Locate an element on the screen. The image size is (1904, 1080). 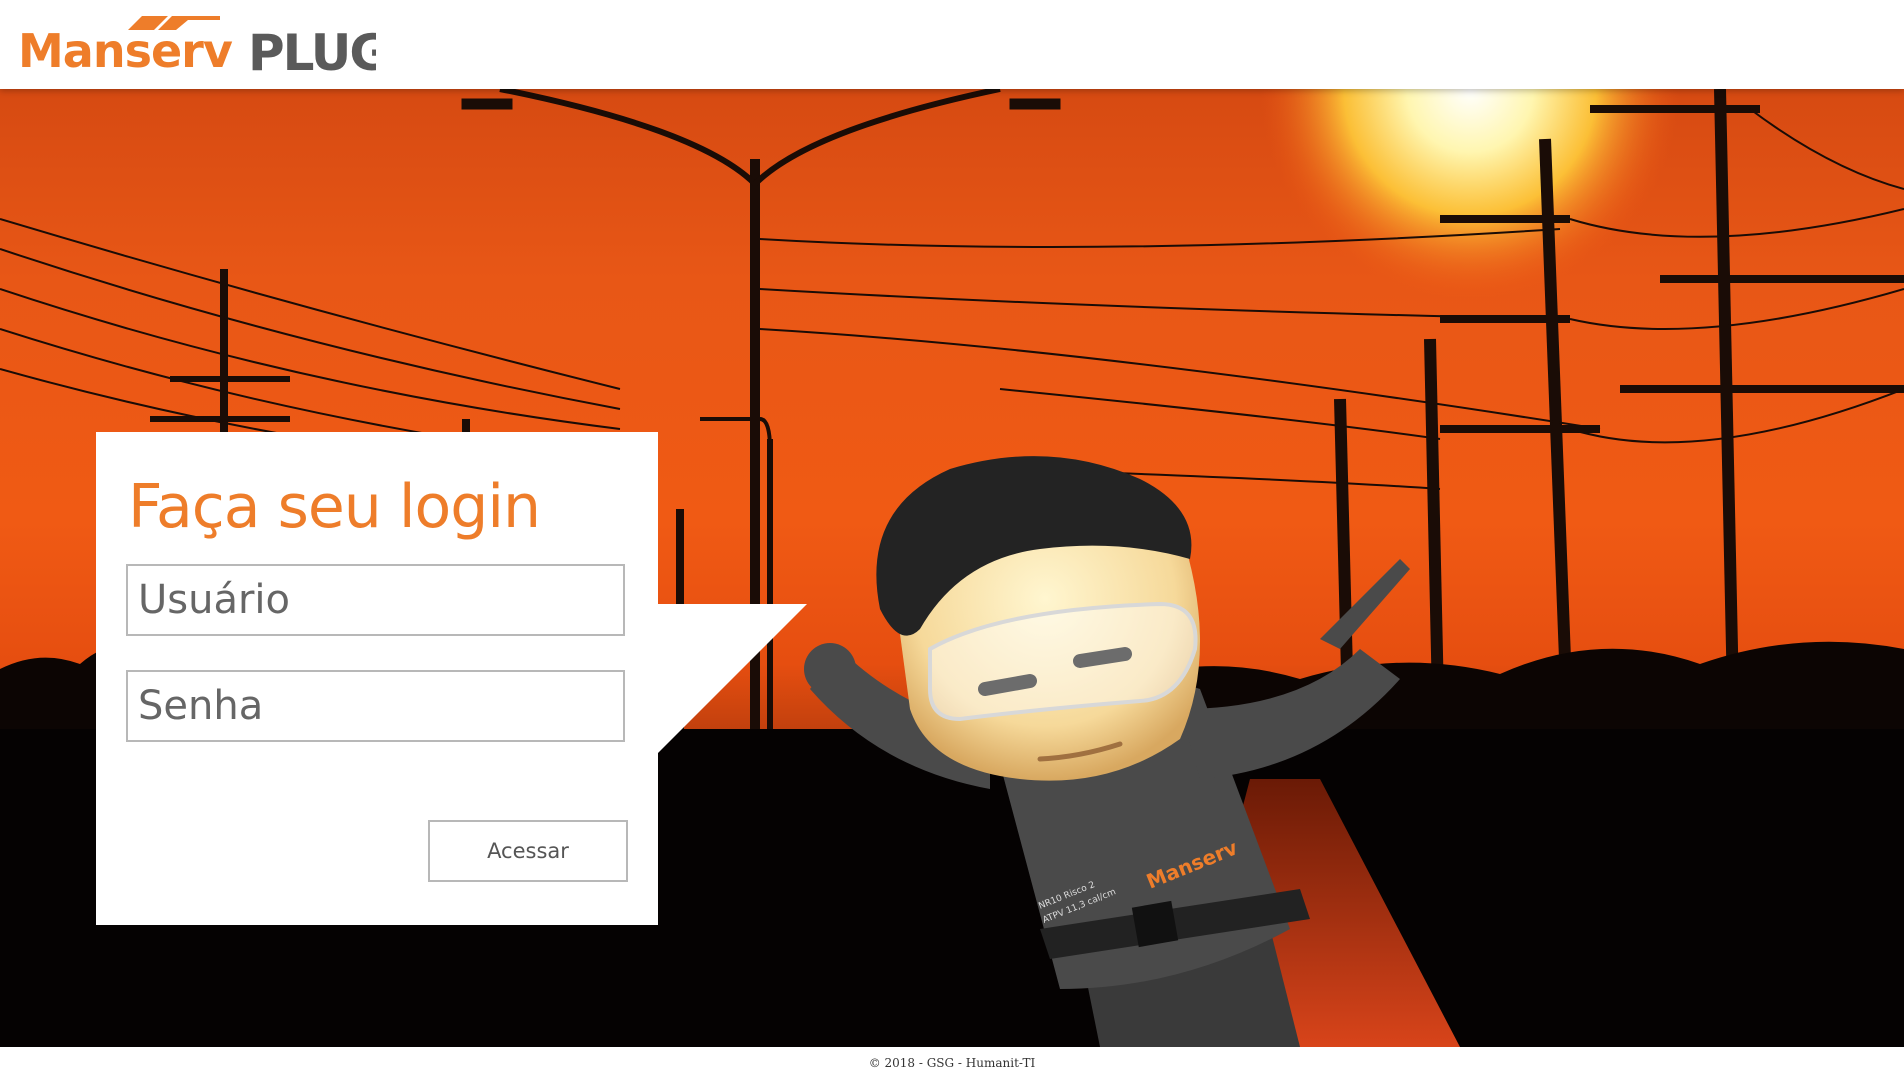
plug-logo: PLUG is located at coordinates (312, 51).